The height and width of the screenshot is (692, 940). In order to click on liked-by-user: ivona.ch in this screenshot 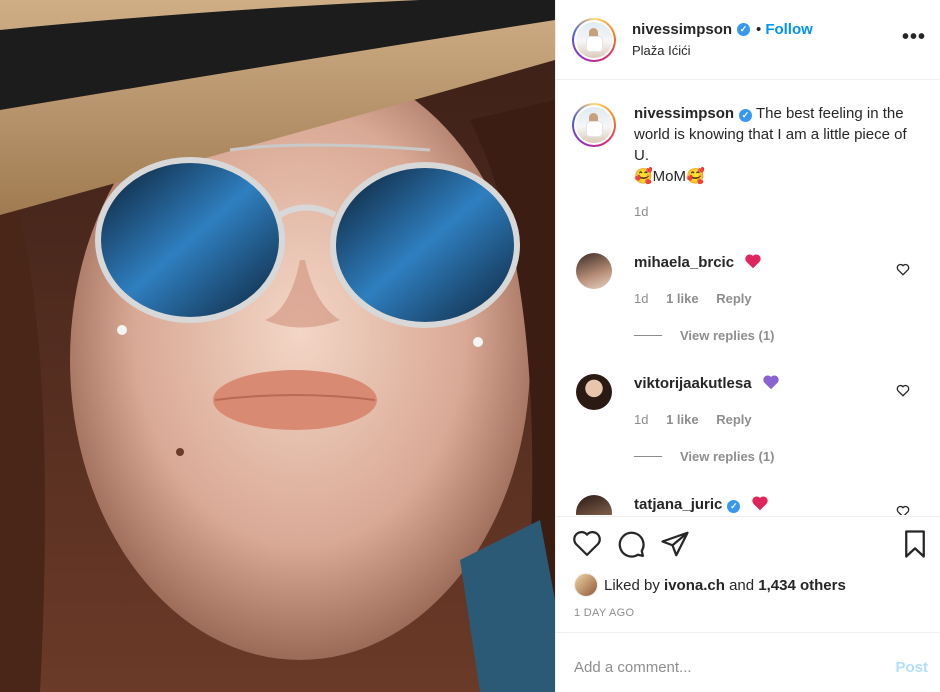, I will do `click(694, 585)`.